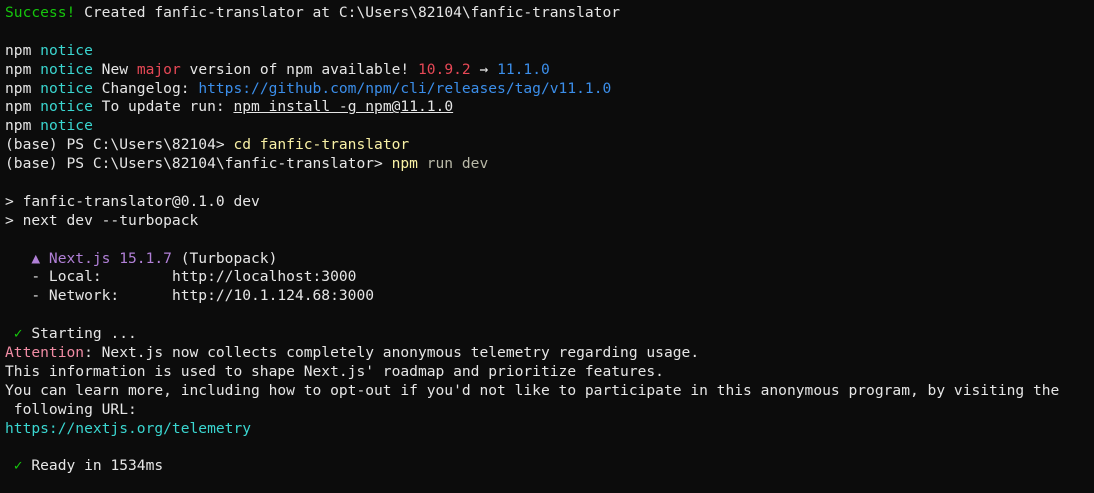  What do you see at coordinates (45, 353) in the screenshot?
I see `attention-label: Attention` at bounding box center [45, 353].